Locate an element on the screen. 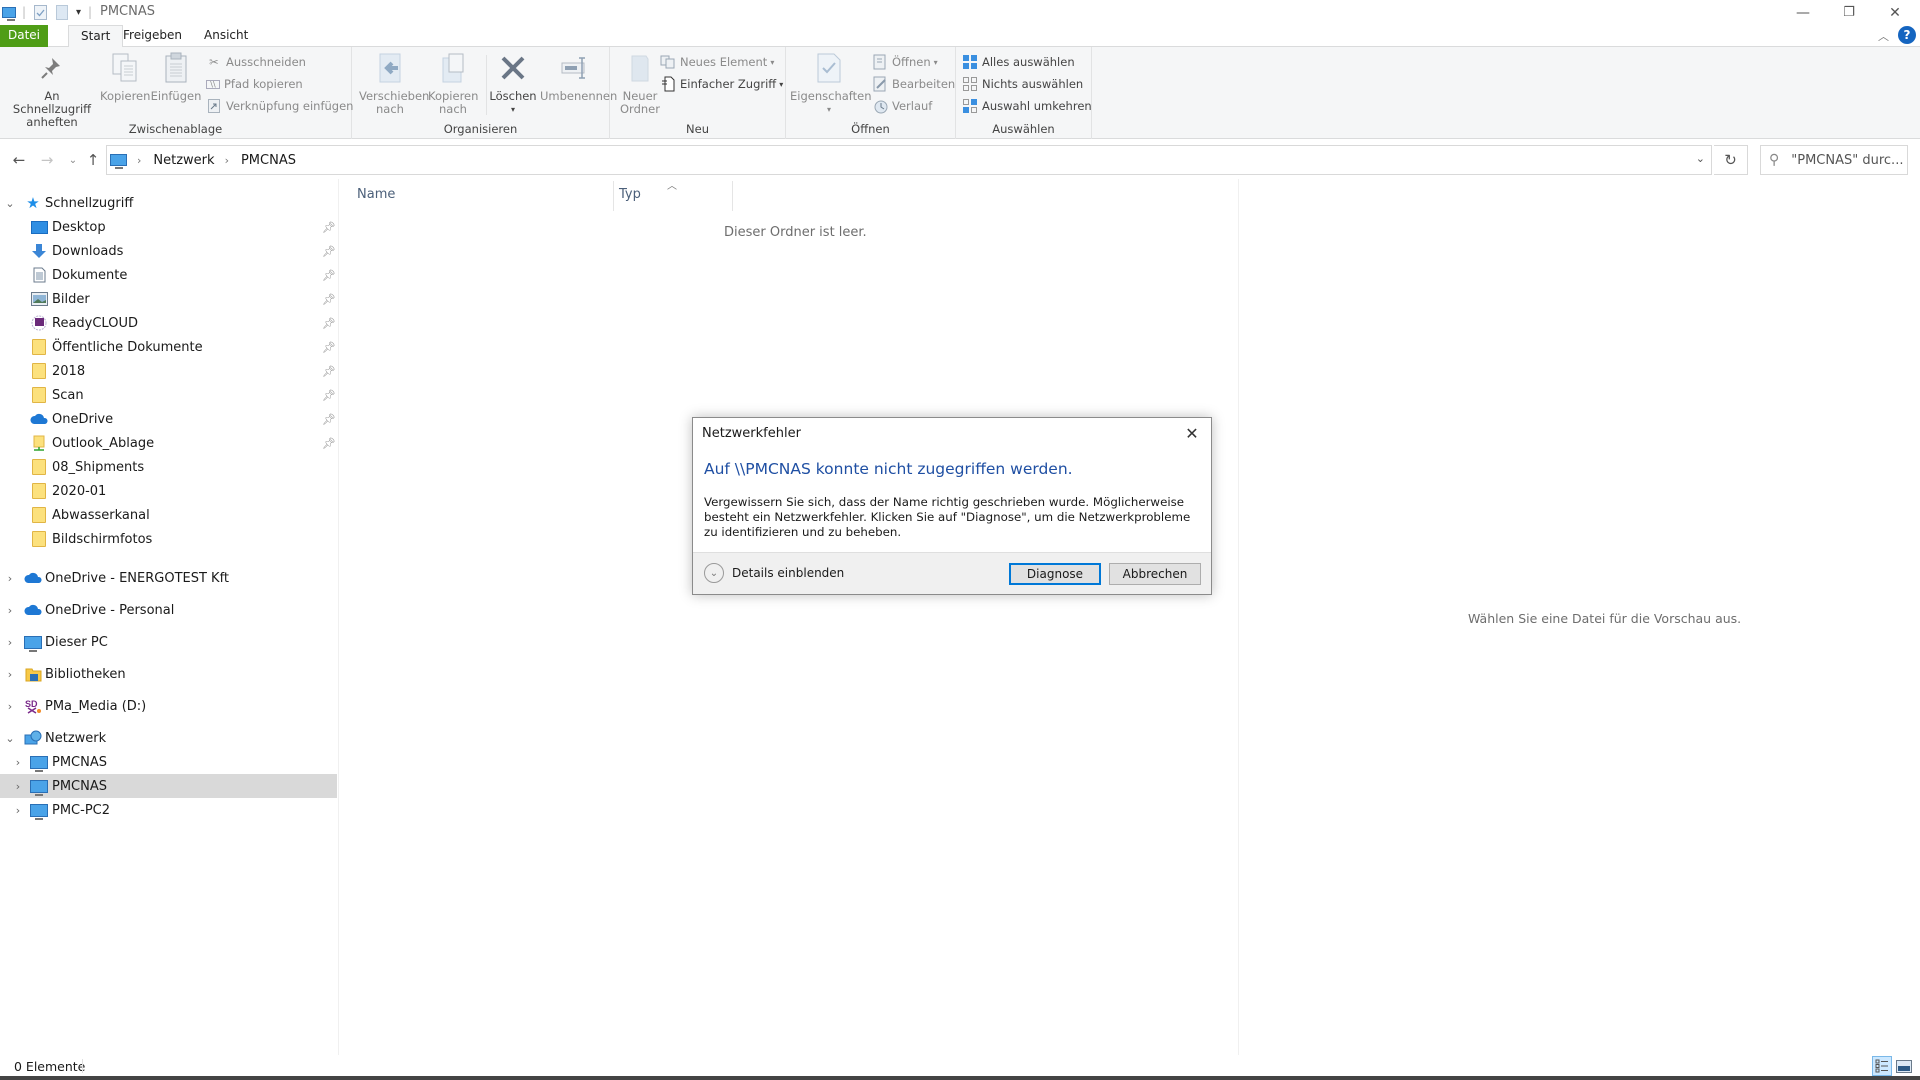 This screenshot has width=1920, height=1080. address-bar: › Netzwerk › PMCNAS ⌄ is located at coordinates (909, 160).